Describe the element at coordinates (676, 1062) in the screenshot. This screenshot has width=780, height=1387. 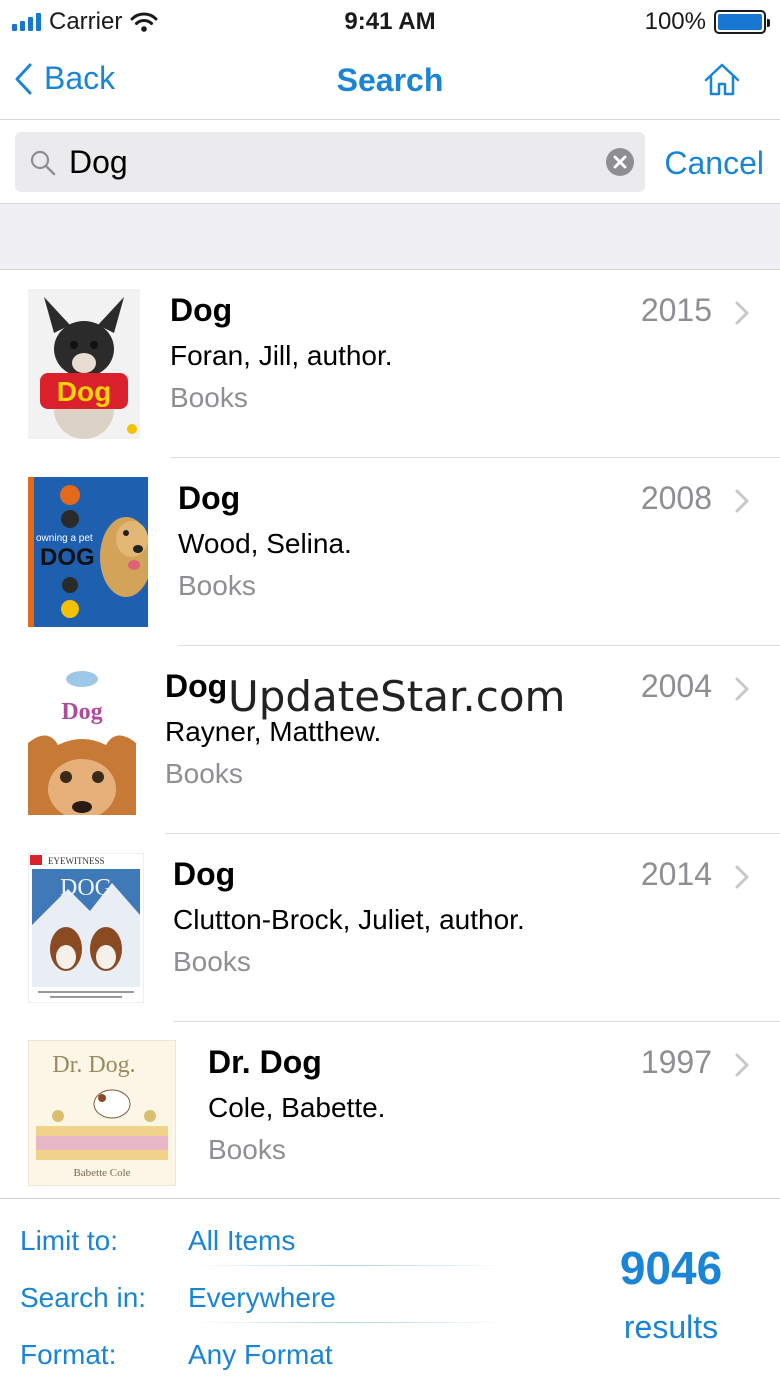
I see `book-year: 1997` at that location.